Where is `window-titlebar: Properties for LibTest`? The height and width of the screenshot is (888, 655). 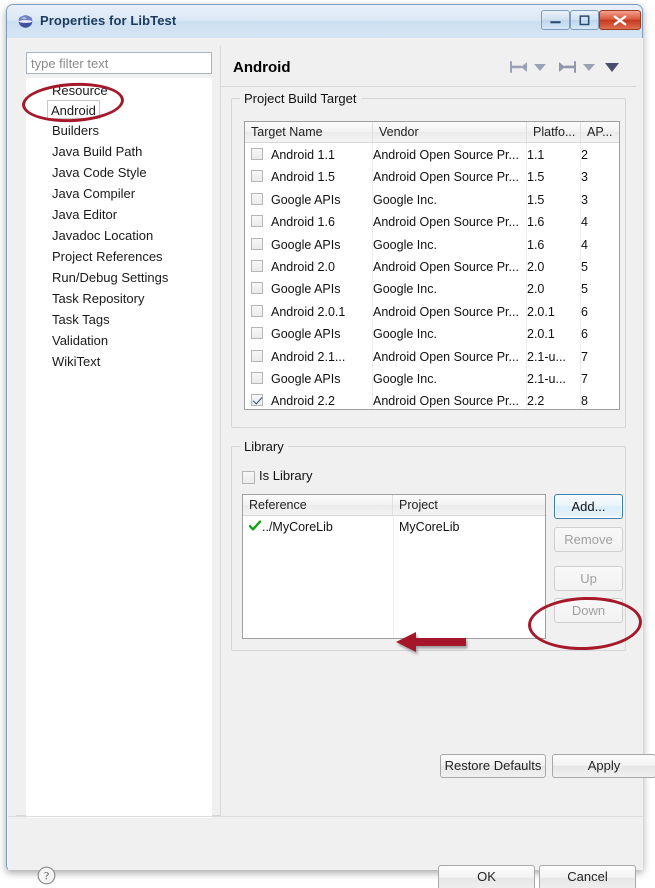 window-titlebar: Properties for LibTest is located at coordinates (324, 21).